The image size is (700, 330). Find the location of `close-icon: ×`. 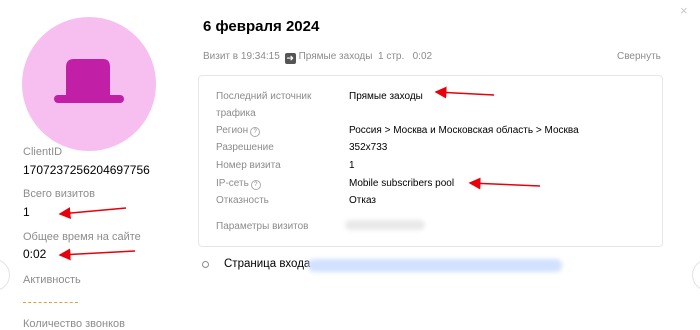

close-icon: × is located at coordinates (684, 10).